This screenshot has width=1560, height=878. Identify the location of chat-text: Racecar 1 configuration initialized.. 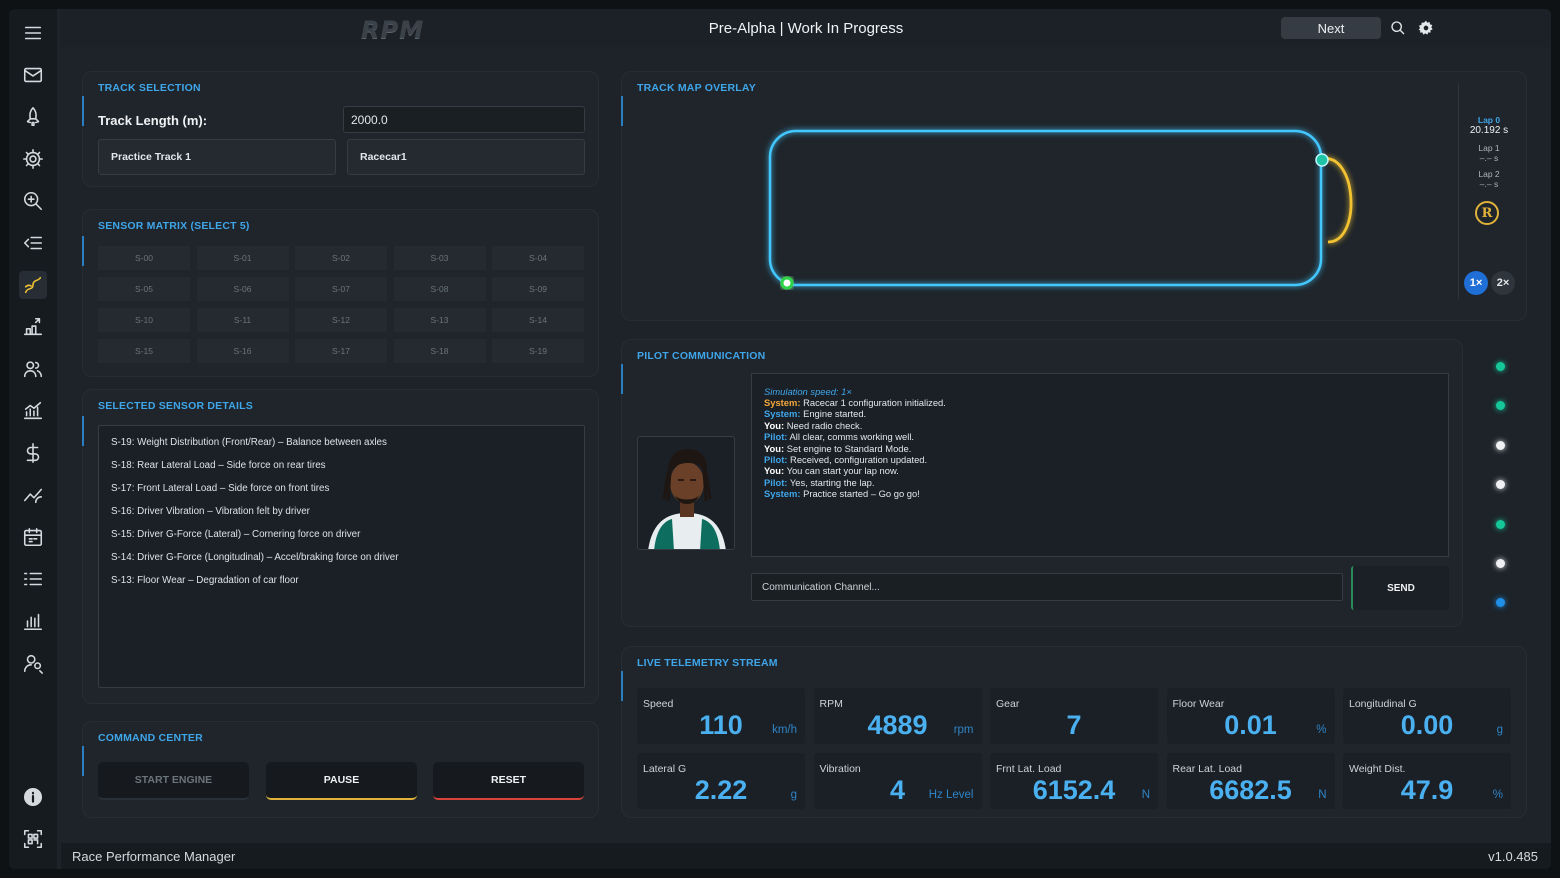
(873, 402).